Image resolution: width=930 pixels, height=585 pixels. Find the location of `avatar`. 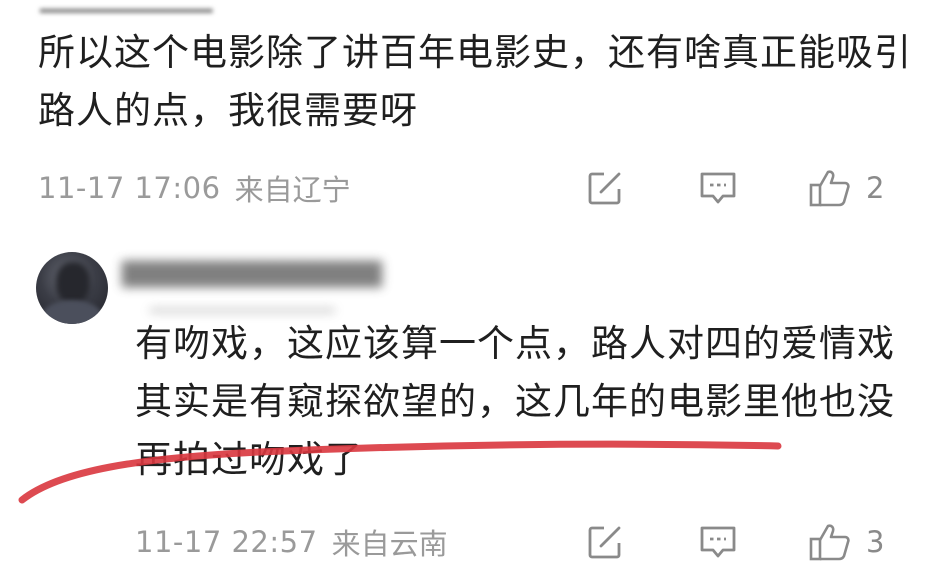

avatar is located at coordinates (72, 288).